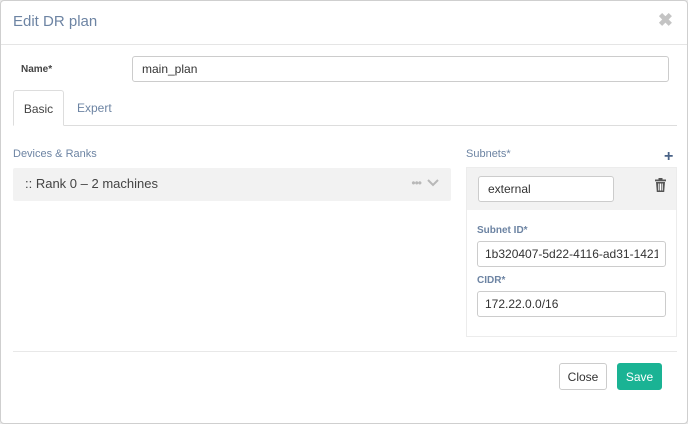  Describe the element at coordinates (665, 20) in the screenshot. I see `close-icon: ✖` at that location.